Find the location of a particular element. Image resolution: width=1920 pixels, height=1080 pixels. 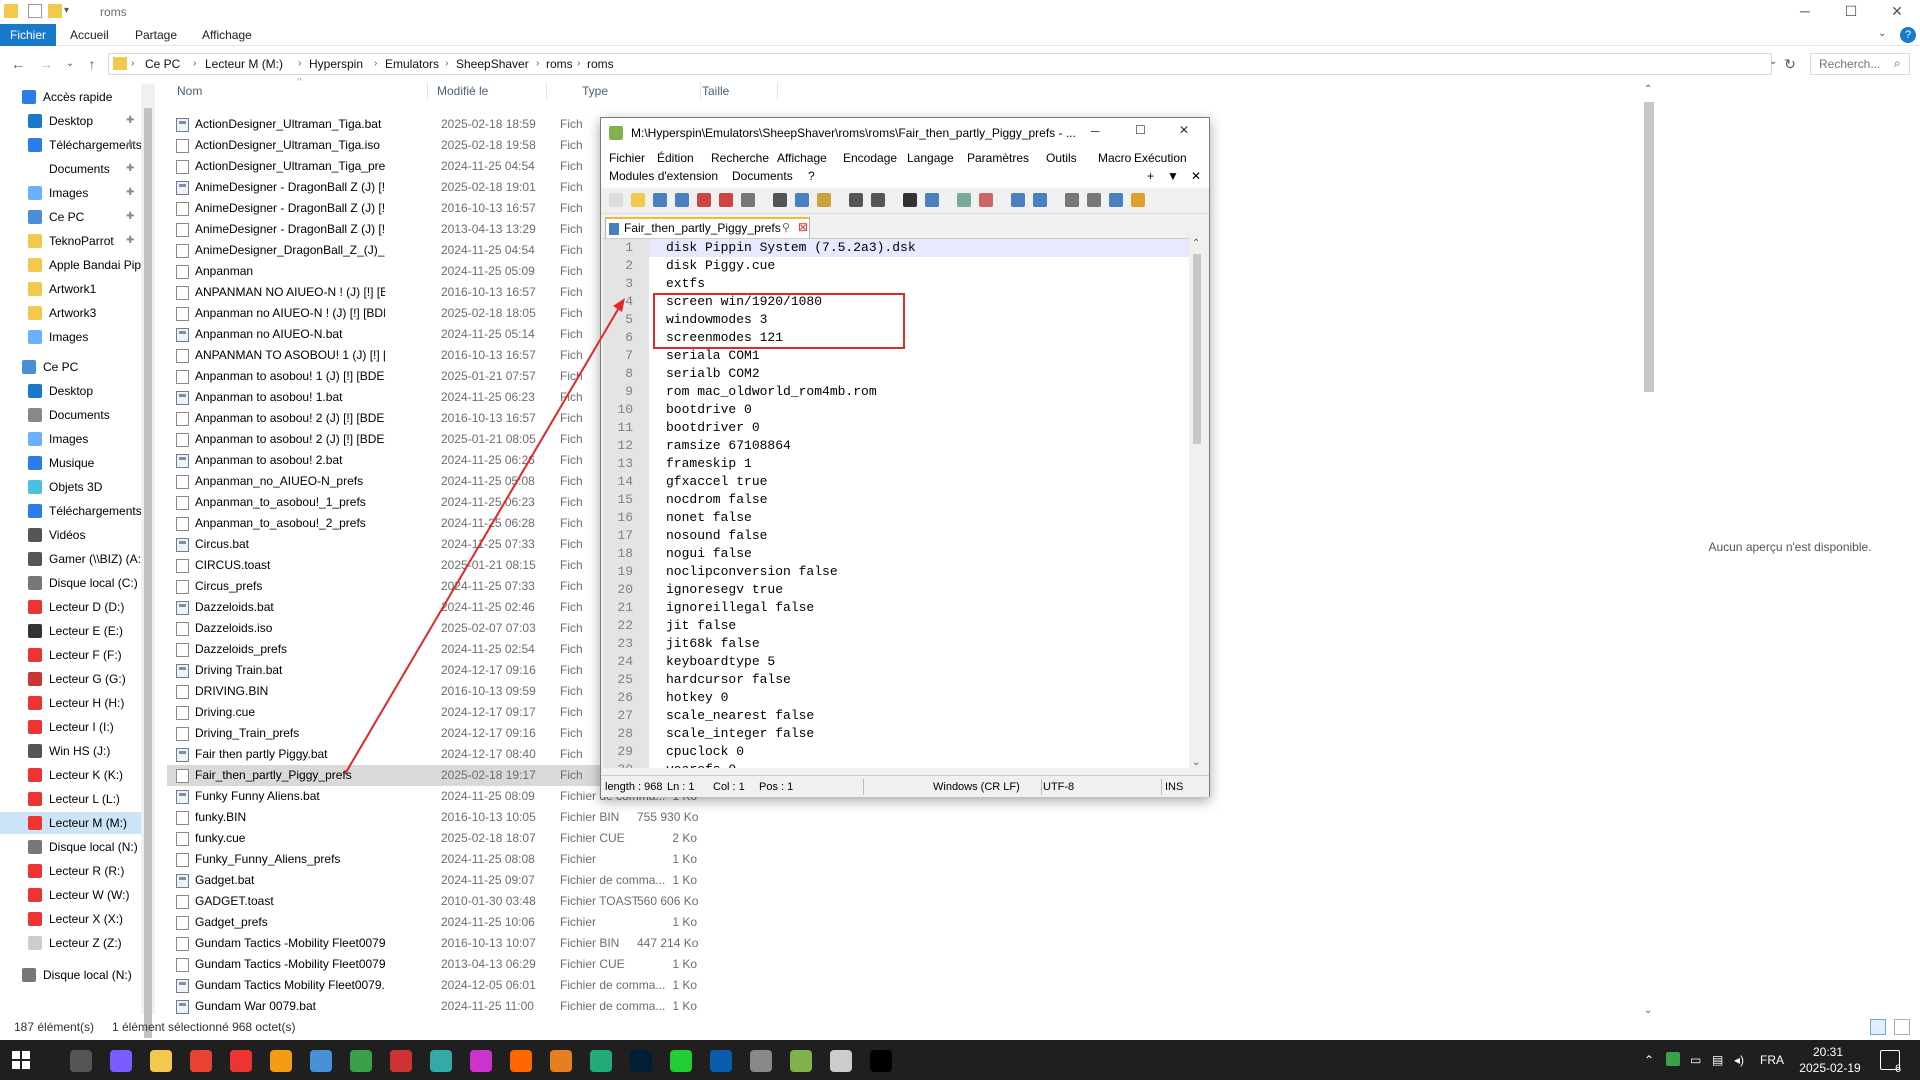

sevenzip-icon is located at coordinates (881, 1061).